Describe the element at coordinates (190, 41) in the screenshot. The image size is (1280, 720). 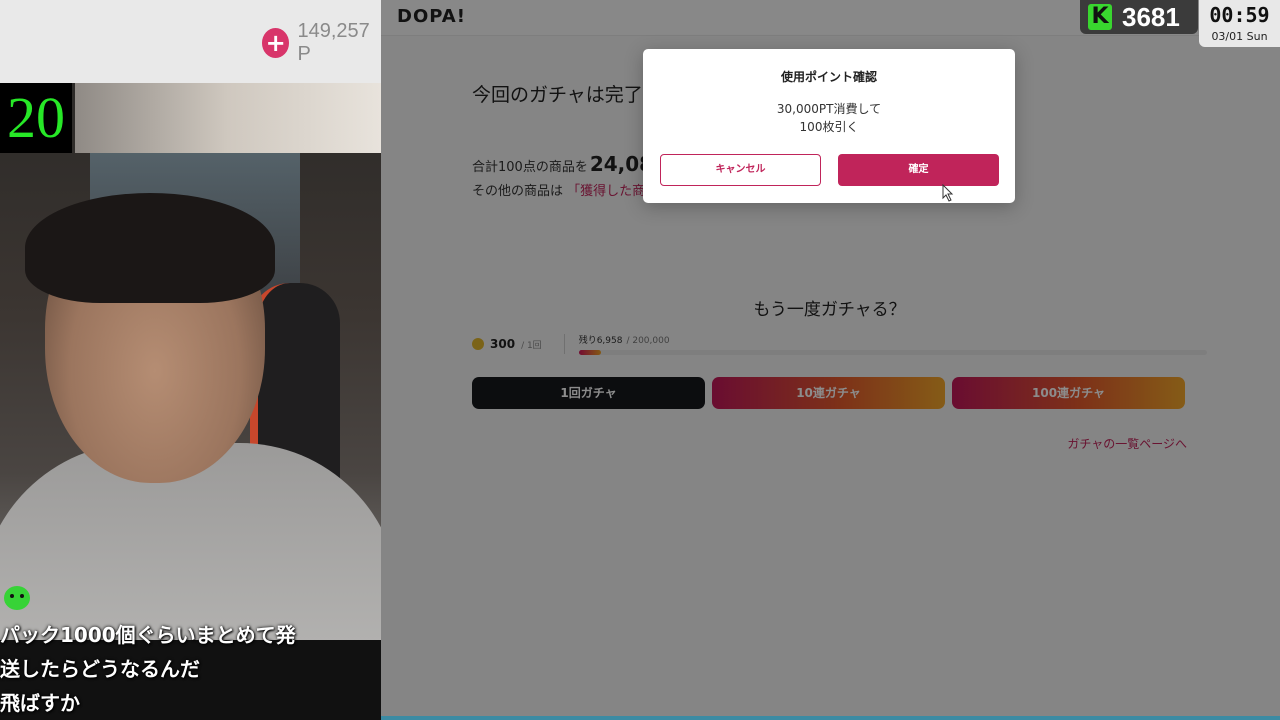
I see `points-bar: + 149,257 P` at that location.